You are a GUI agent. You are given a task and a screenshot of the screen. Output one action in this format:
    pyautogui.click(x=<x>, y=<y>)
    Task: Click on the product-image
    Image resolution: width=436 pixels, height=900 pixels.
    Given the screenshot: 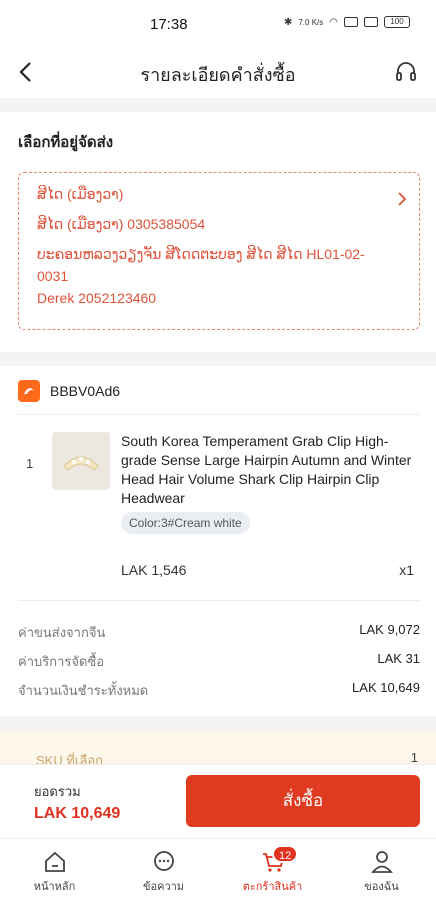 What is the action you would take?
    pyautogui.click(x=81, y=461)
    